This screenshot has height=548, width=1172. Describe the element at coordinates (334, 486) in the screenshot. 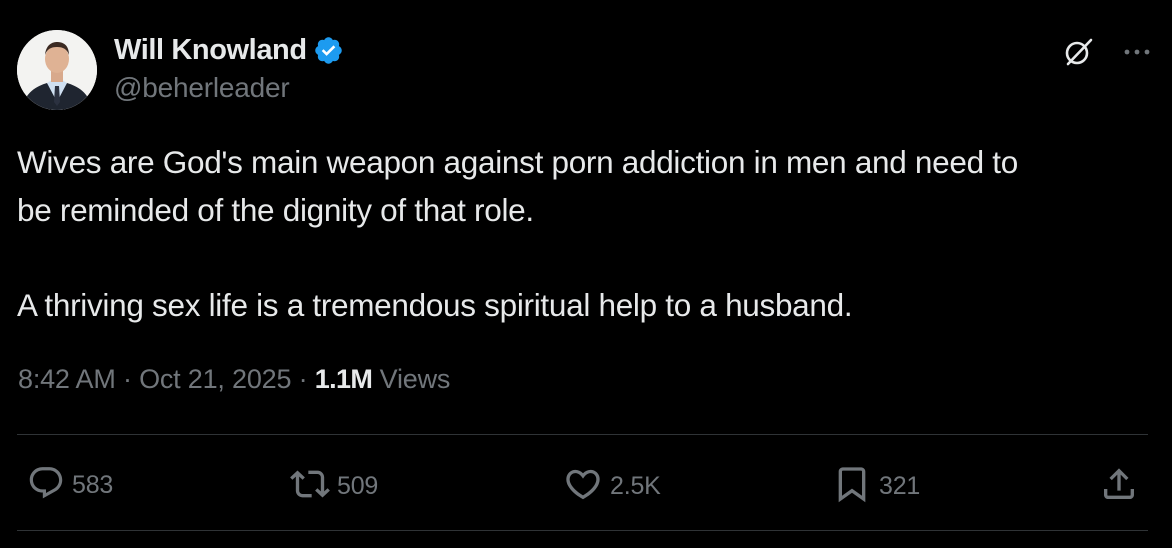

I see `retweet-button: 509` at that location.